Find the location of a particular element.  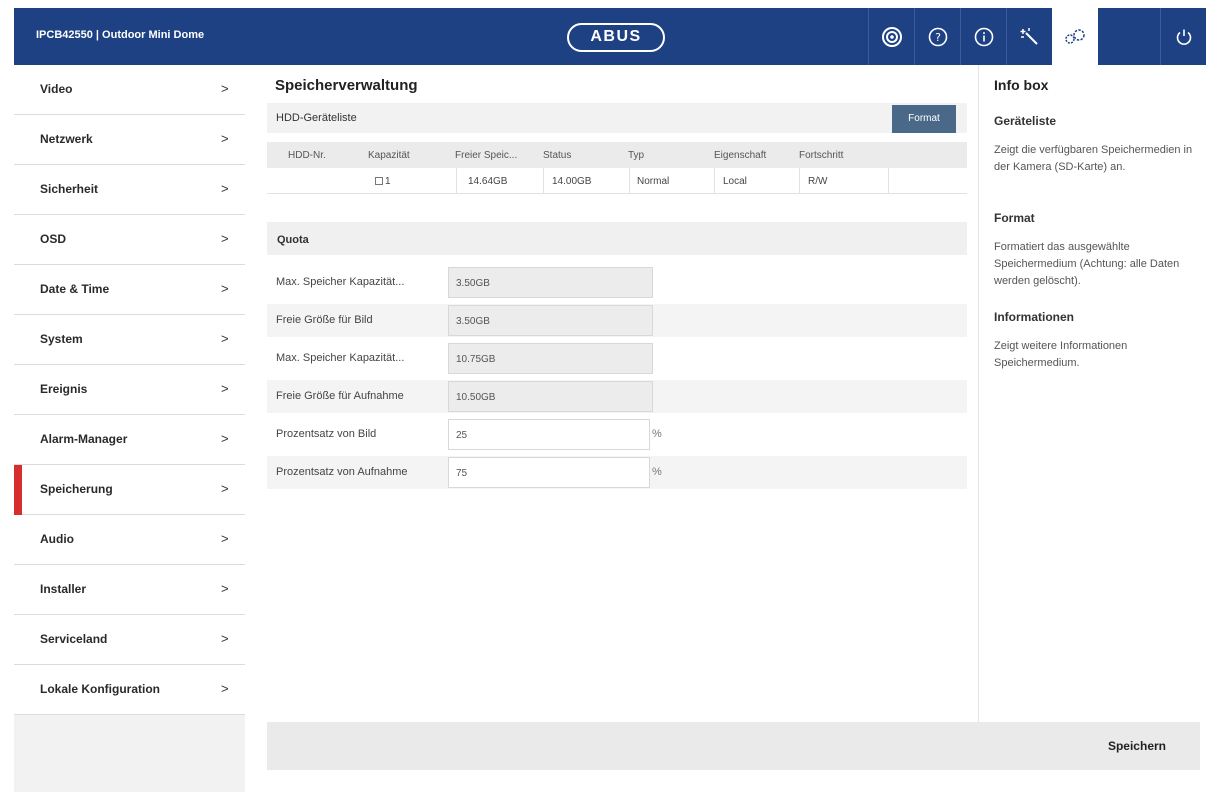

live-view-button is located at coordinates (891, 36).